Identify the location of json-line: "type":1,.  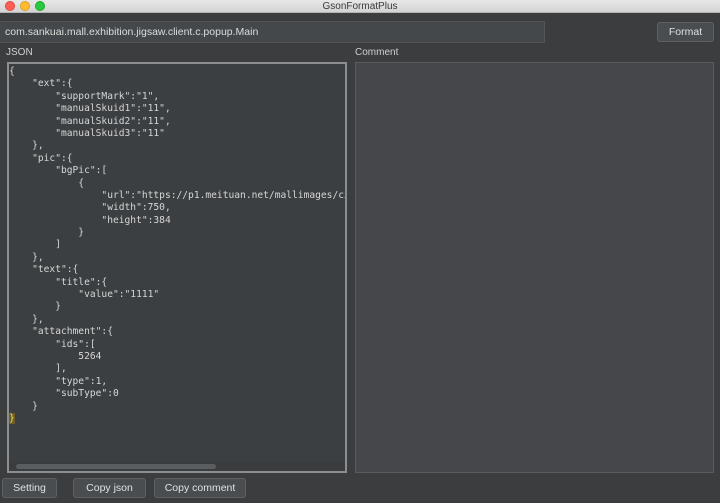
(58, 381).